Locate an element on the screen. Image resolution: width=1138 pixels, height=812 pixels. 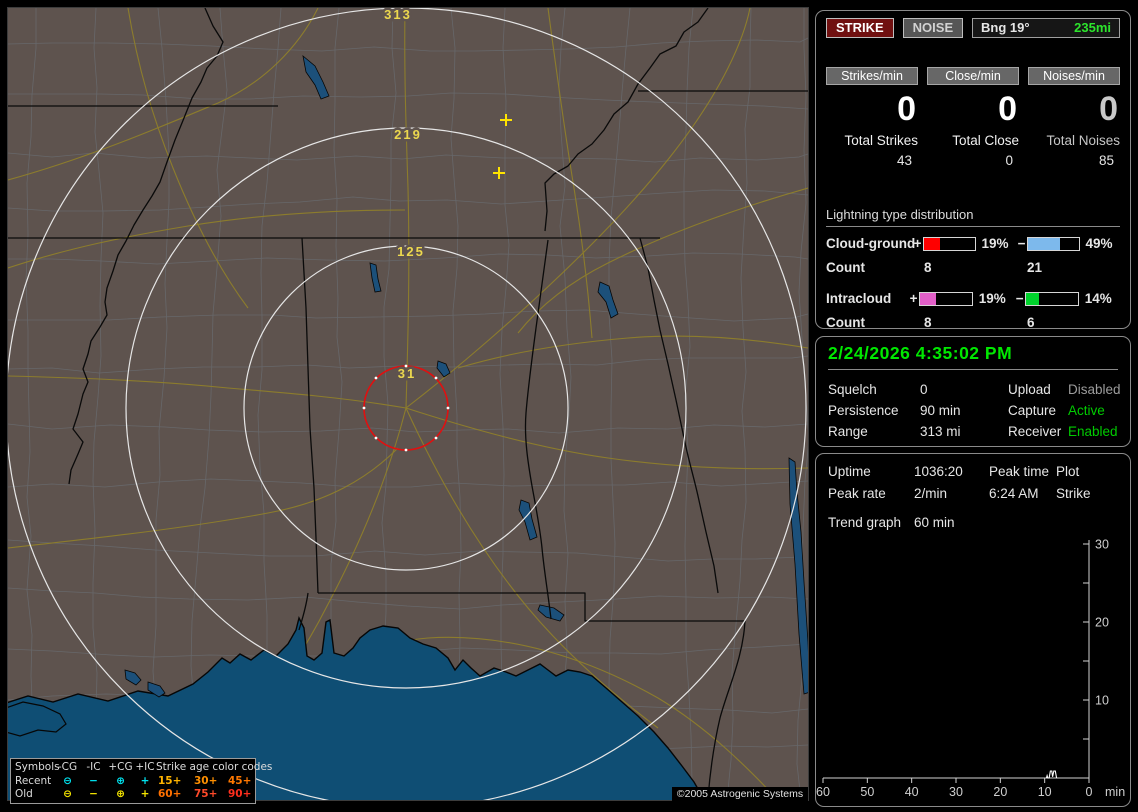
age-code-45: 45+ is located at coordinates (240, 780).